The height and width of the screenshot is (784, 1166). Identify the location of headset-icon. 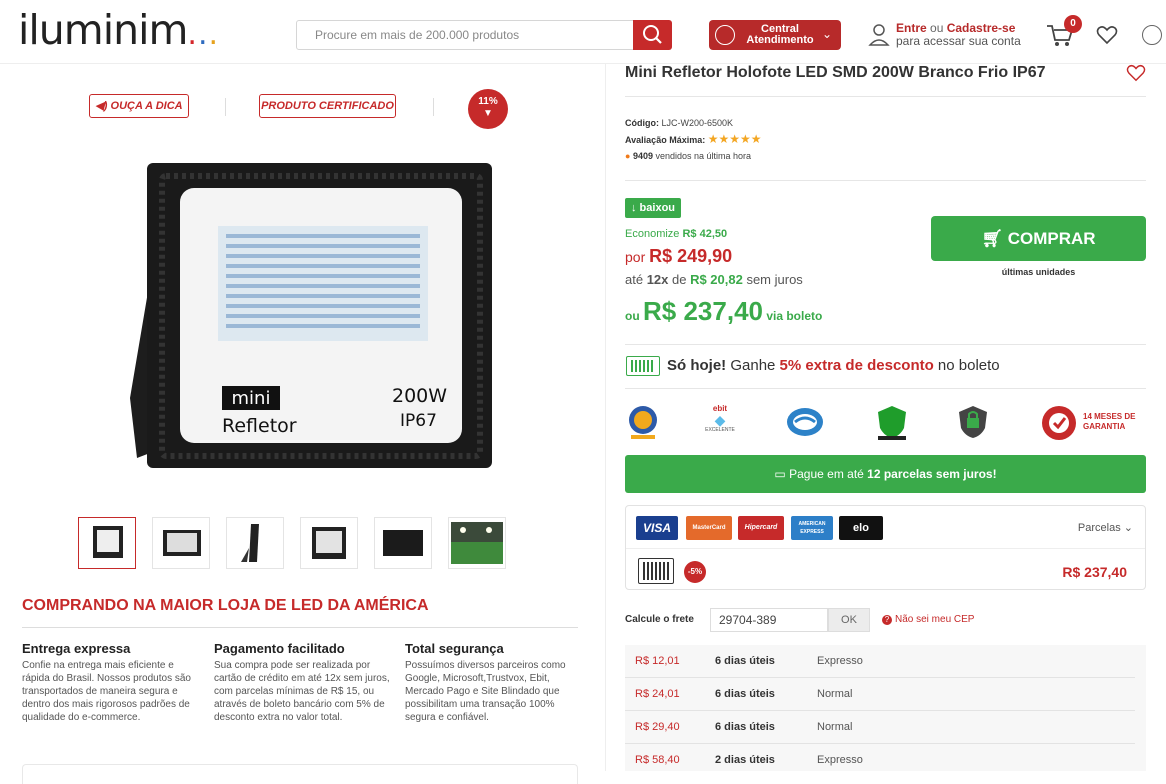
(725, 35).